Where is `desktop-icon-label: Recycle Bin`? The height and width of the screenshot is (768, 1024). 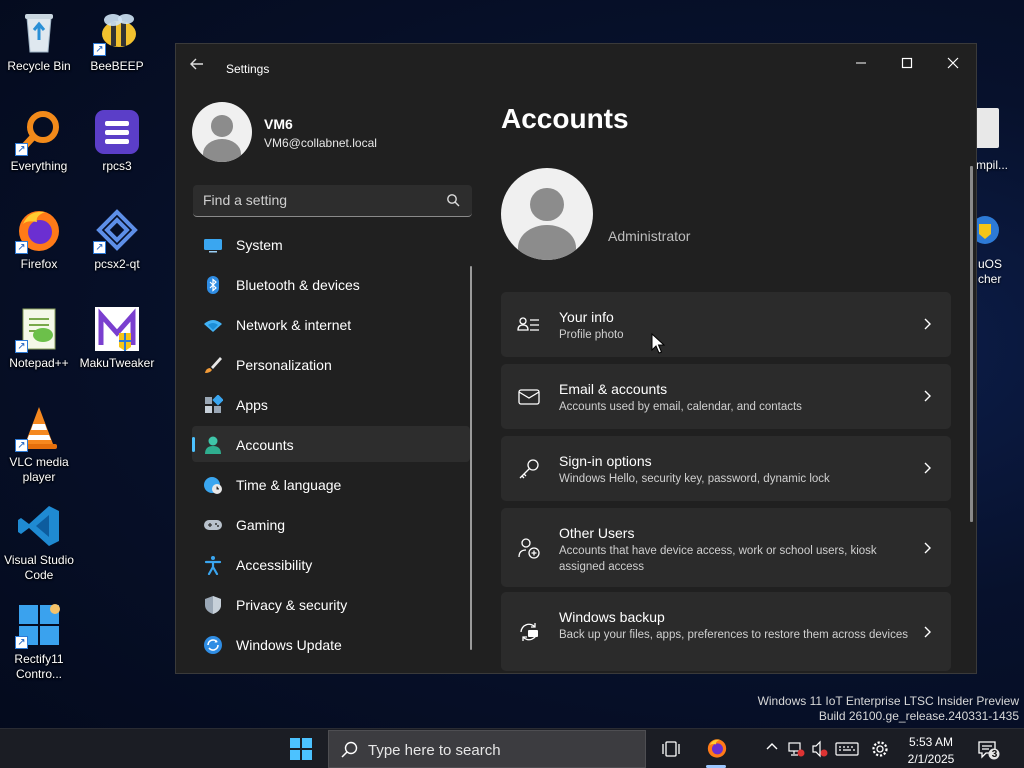
desktop-icon-label: Recycle Bin is located at coordinates (39, 66).